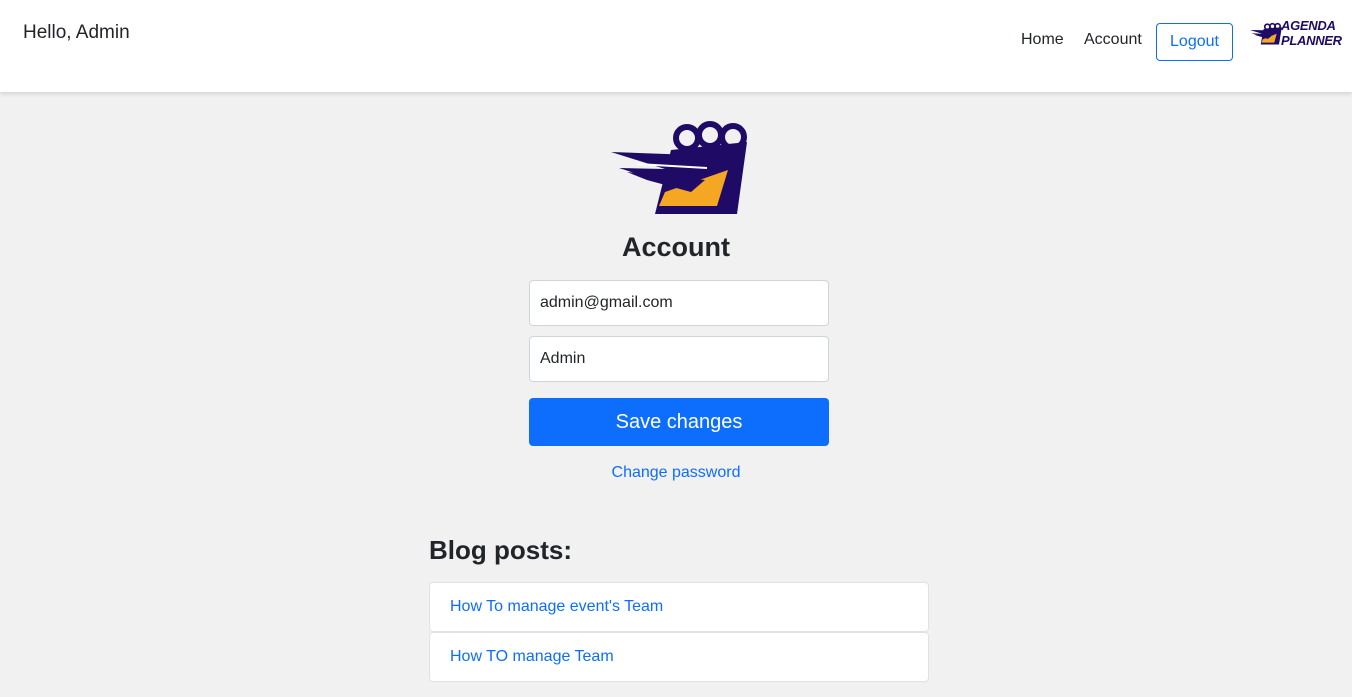 The height and width of the screenshot is (697, 1352). I want to click on blog-heading: Blog posts:, so click(500, 550).